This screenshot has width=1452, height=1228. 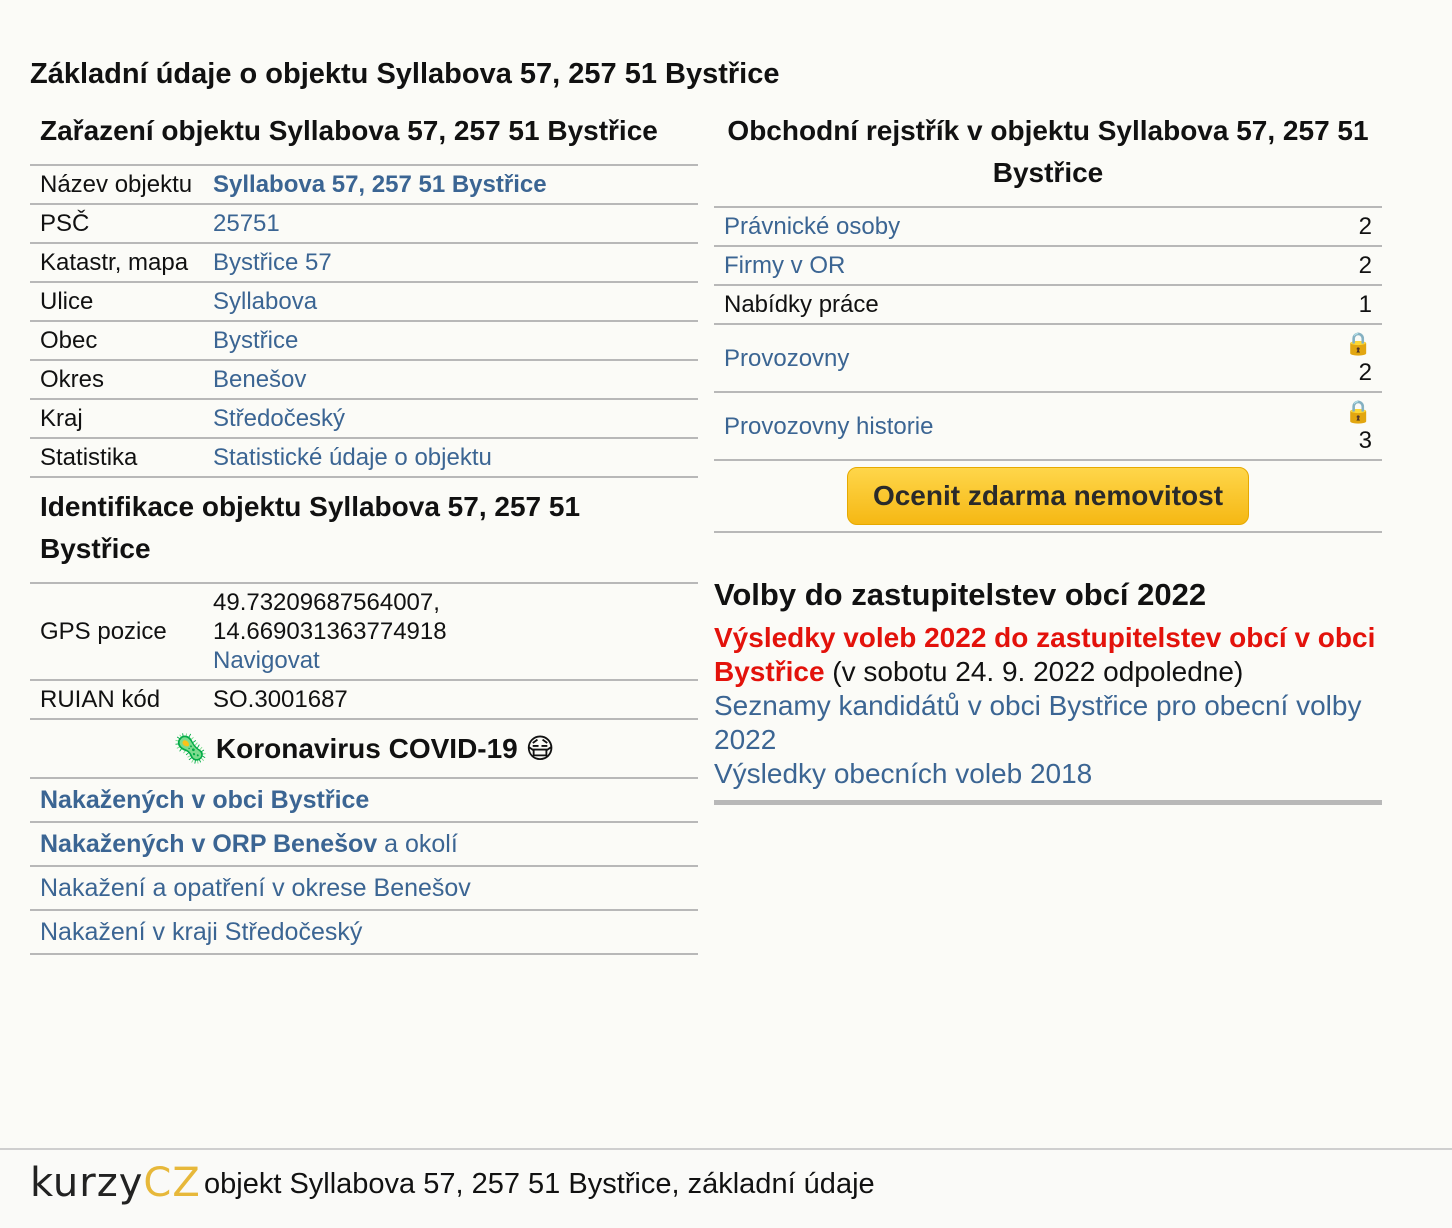 What do you see at coordinates (116, 699) in the screenshot?
I see `ruian-label: RUIAN kód` at bounding box center [116, 699].